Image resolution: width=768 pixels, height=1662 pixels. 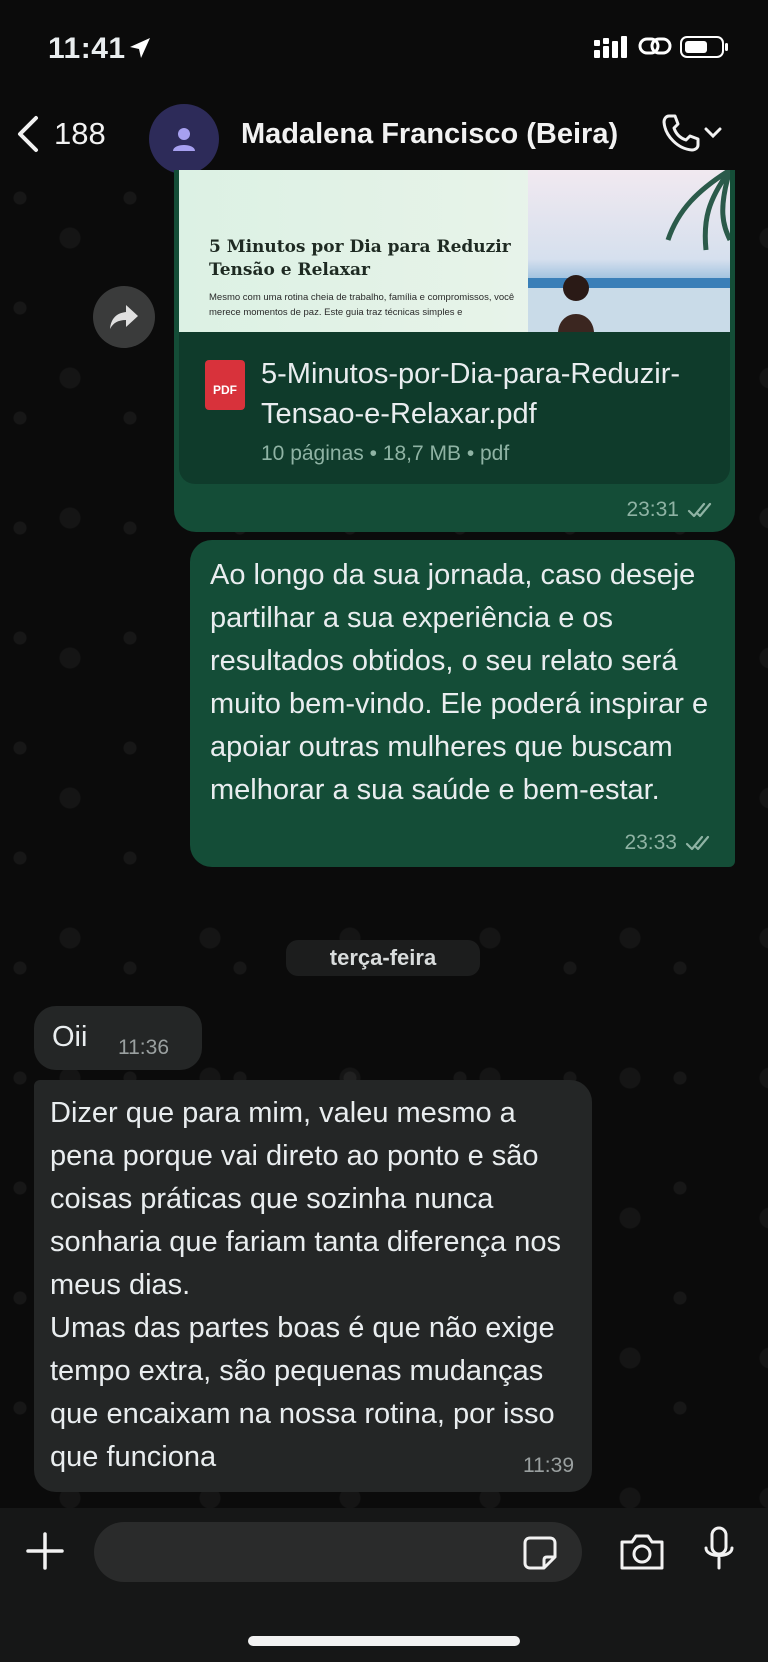 What do you see at coordinates (384, 1641) in the screenshot?
I see `home-indicator` at bounding box center [384, 1641].